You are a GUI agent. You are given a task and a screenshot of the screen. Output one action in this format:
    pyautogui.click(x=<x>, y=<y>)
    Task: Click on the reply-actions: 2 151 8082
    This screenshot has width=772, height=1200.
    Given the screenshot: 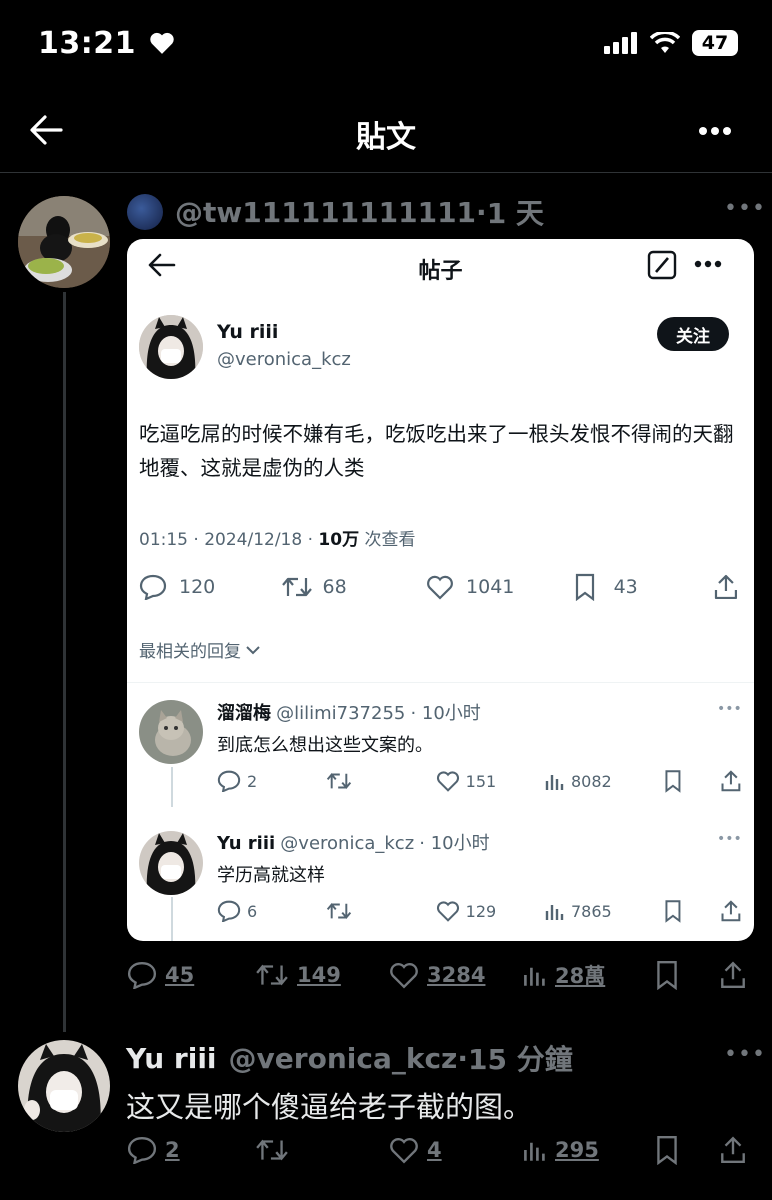 What is the action you would take?
    pyautogui.click(x=479, y=781)
    